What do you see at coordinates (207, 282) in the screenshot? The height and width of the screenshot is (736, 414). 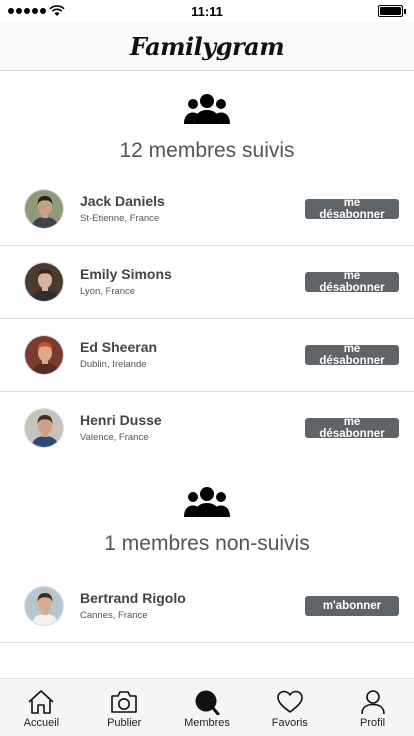 I see `member-row: Emily Simons Lyon, France me désabonner` at bounding box center [207, 282].